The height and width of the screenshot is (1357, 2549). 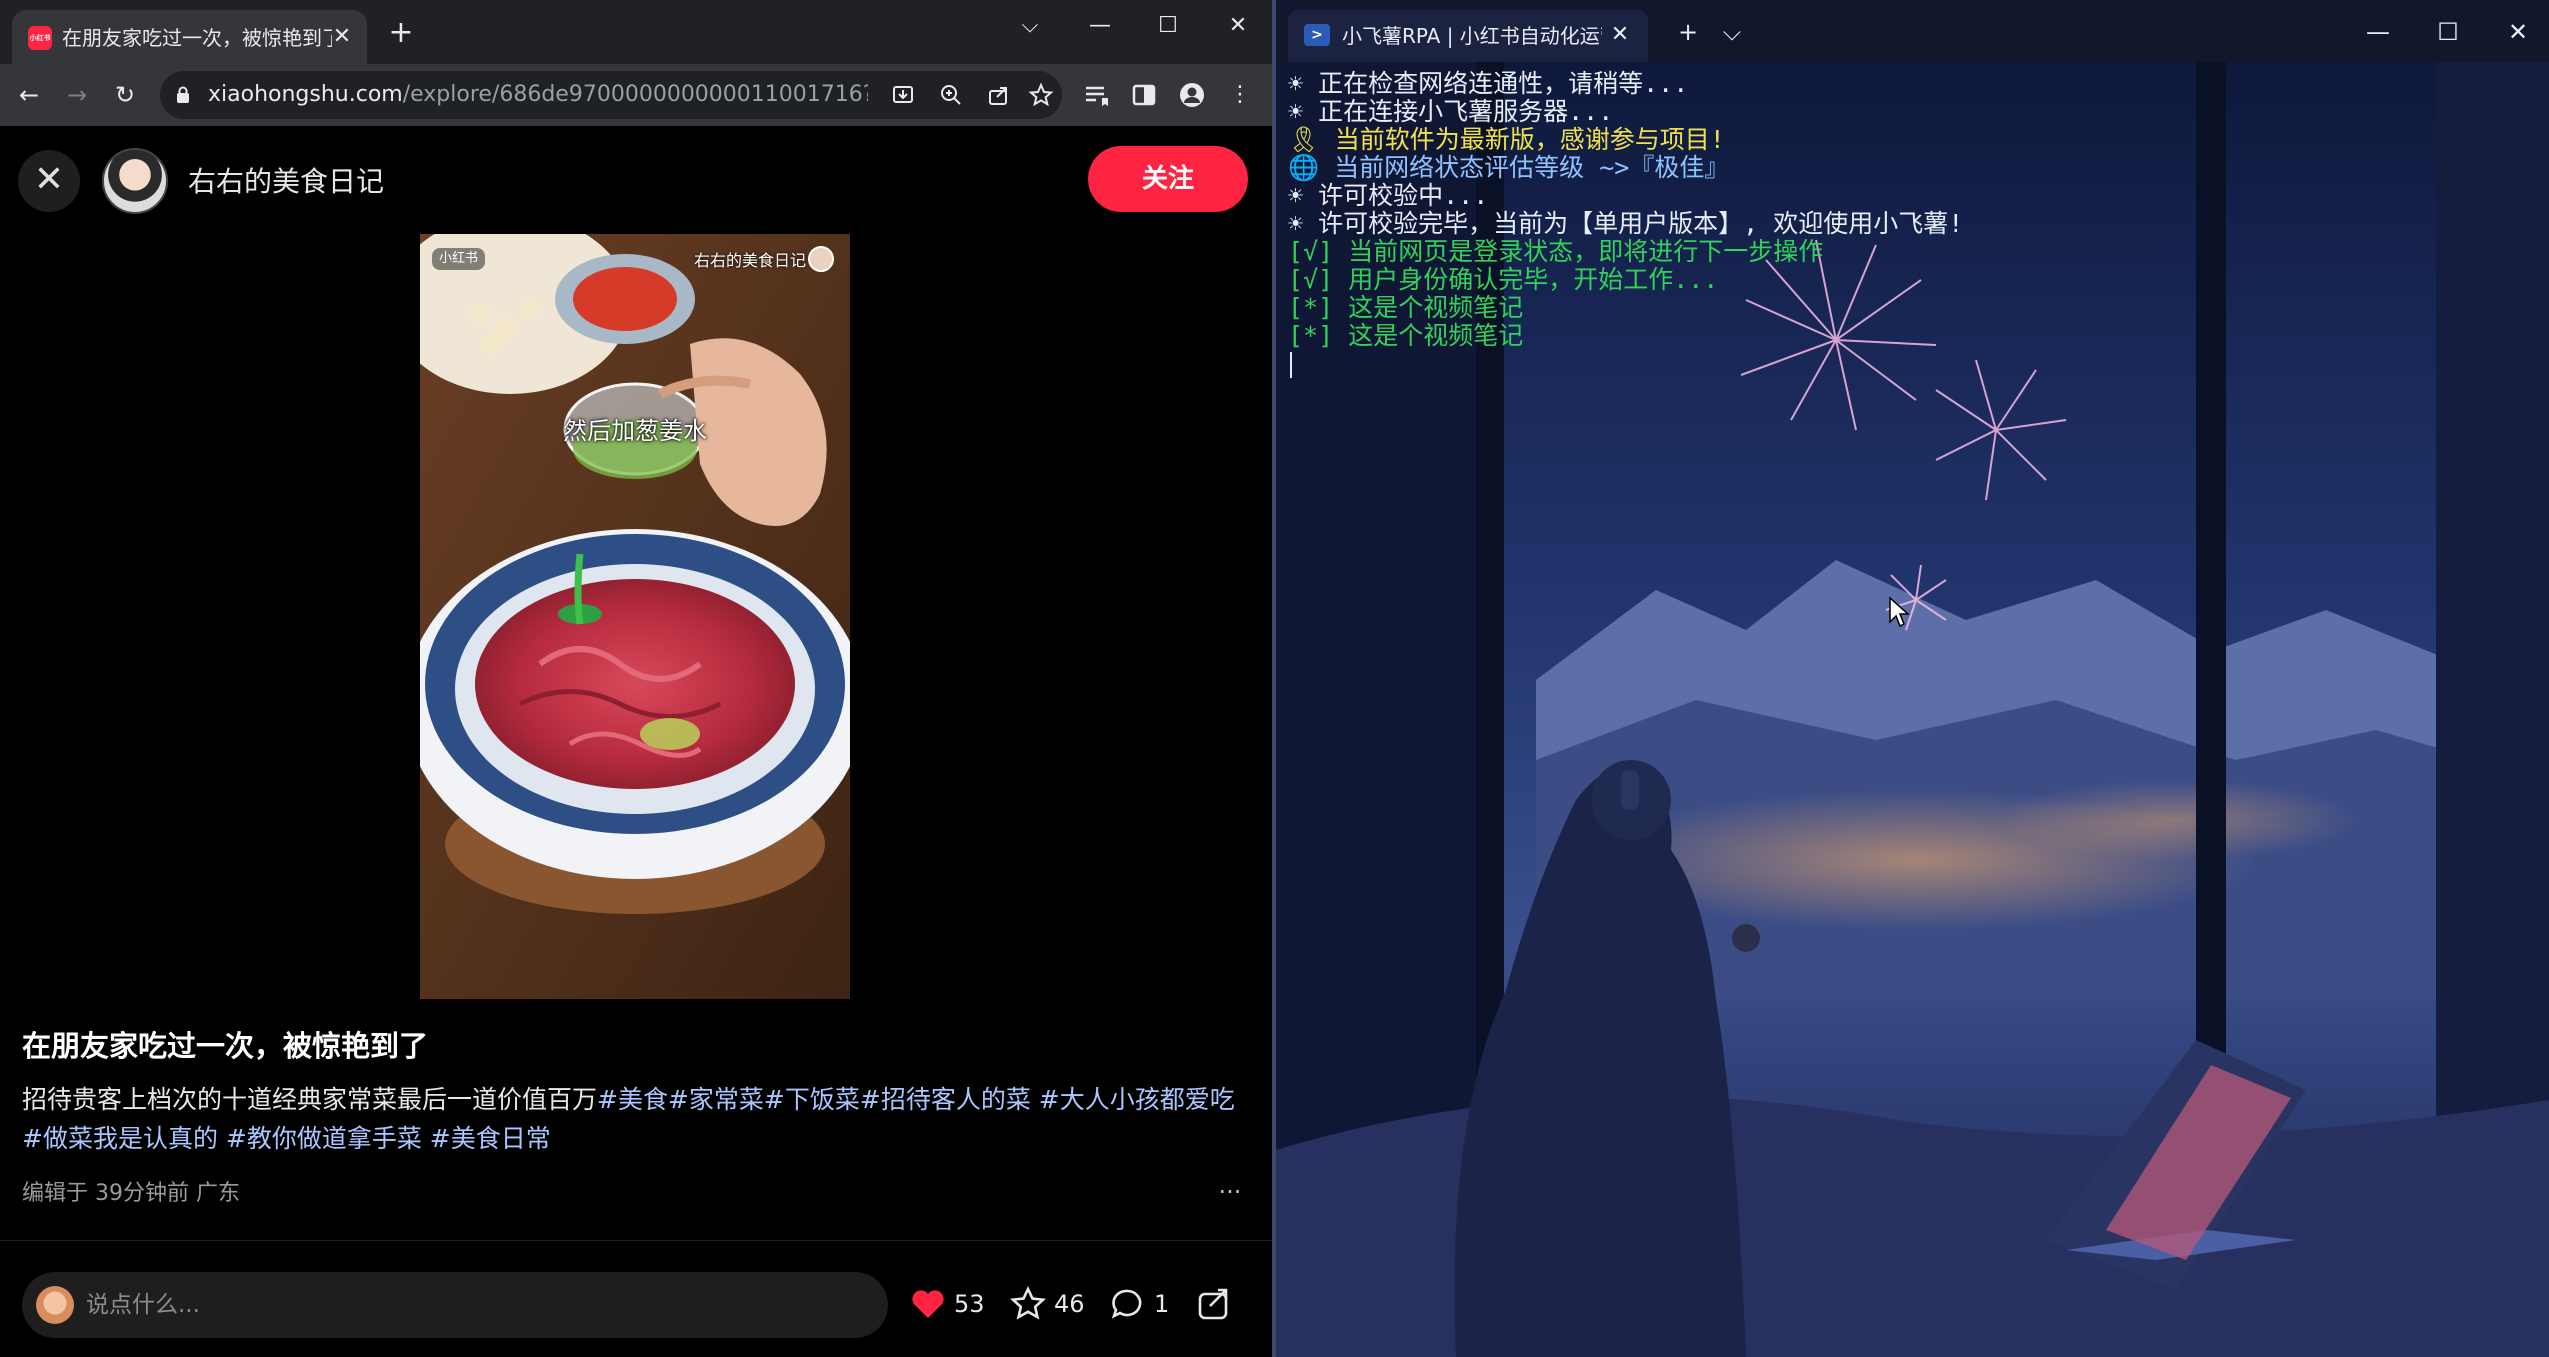 What do you see at coordinates (749, 260) in the screenshot?
I see `video-watermark-author: 右右的美食日记` at bounding box center [749, 260].